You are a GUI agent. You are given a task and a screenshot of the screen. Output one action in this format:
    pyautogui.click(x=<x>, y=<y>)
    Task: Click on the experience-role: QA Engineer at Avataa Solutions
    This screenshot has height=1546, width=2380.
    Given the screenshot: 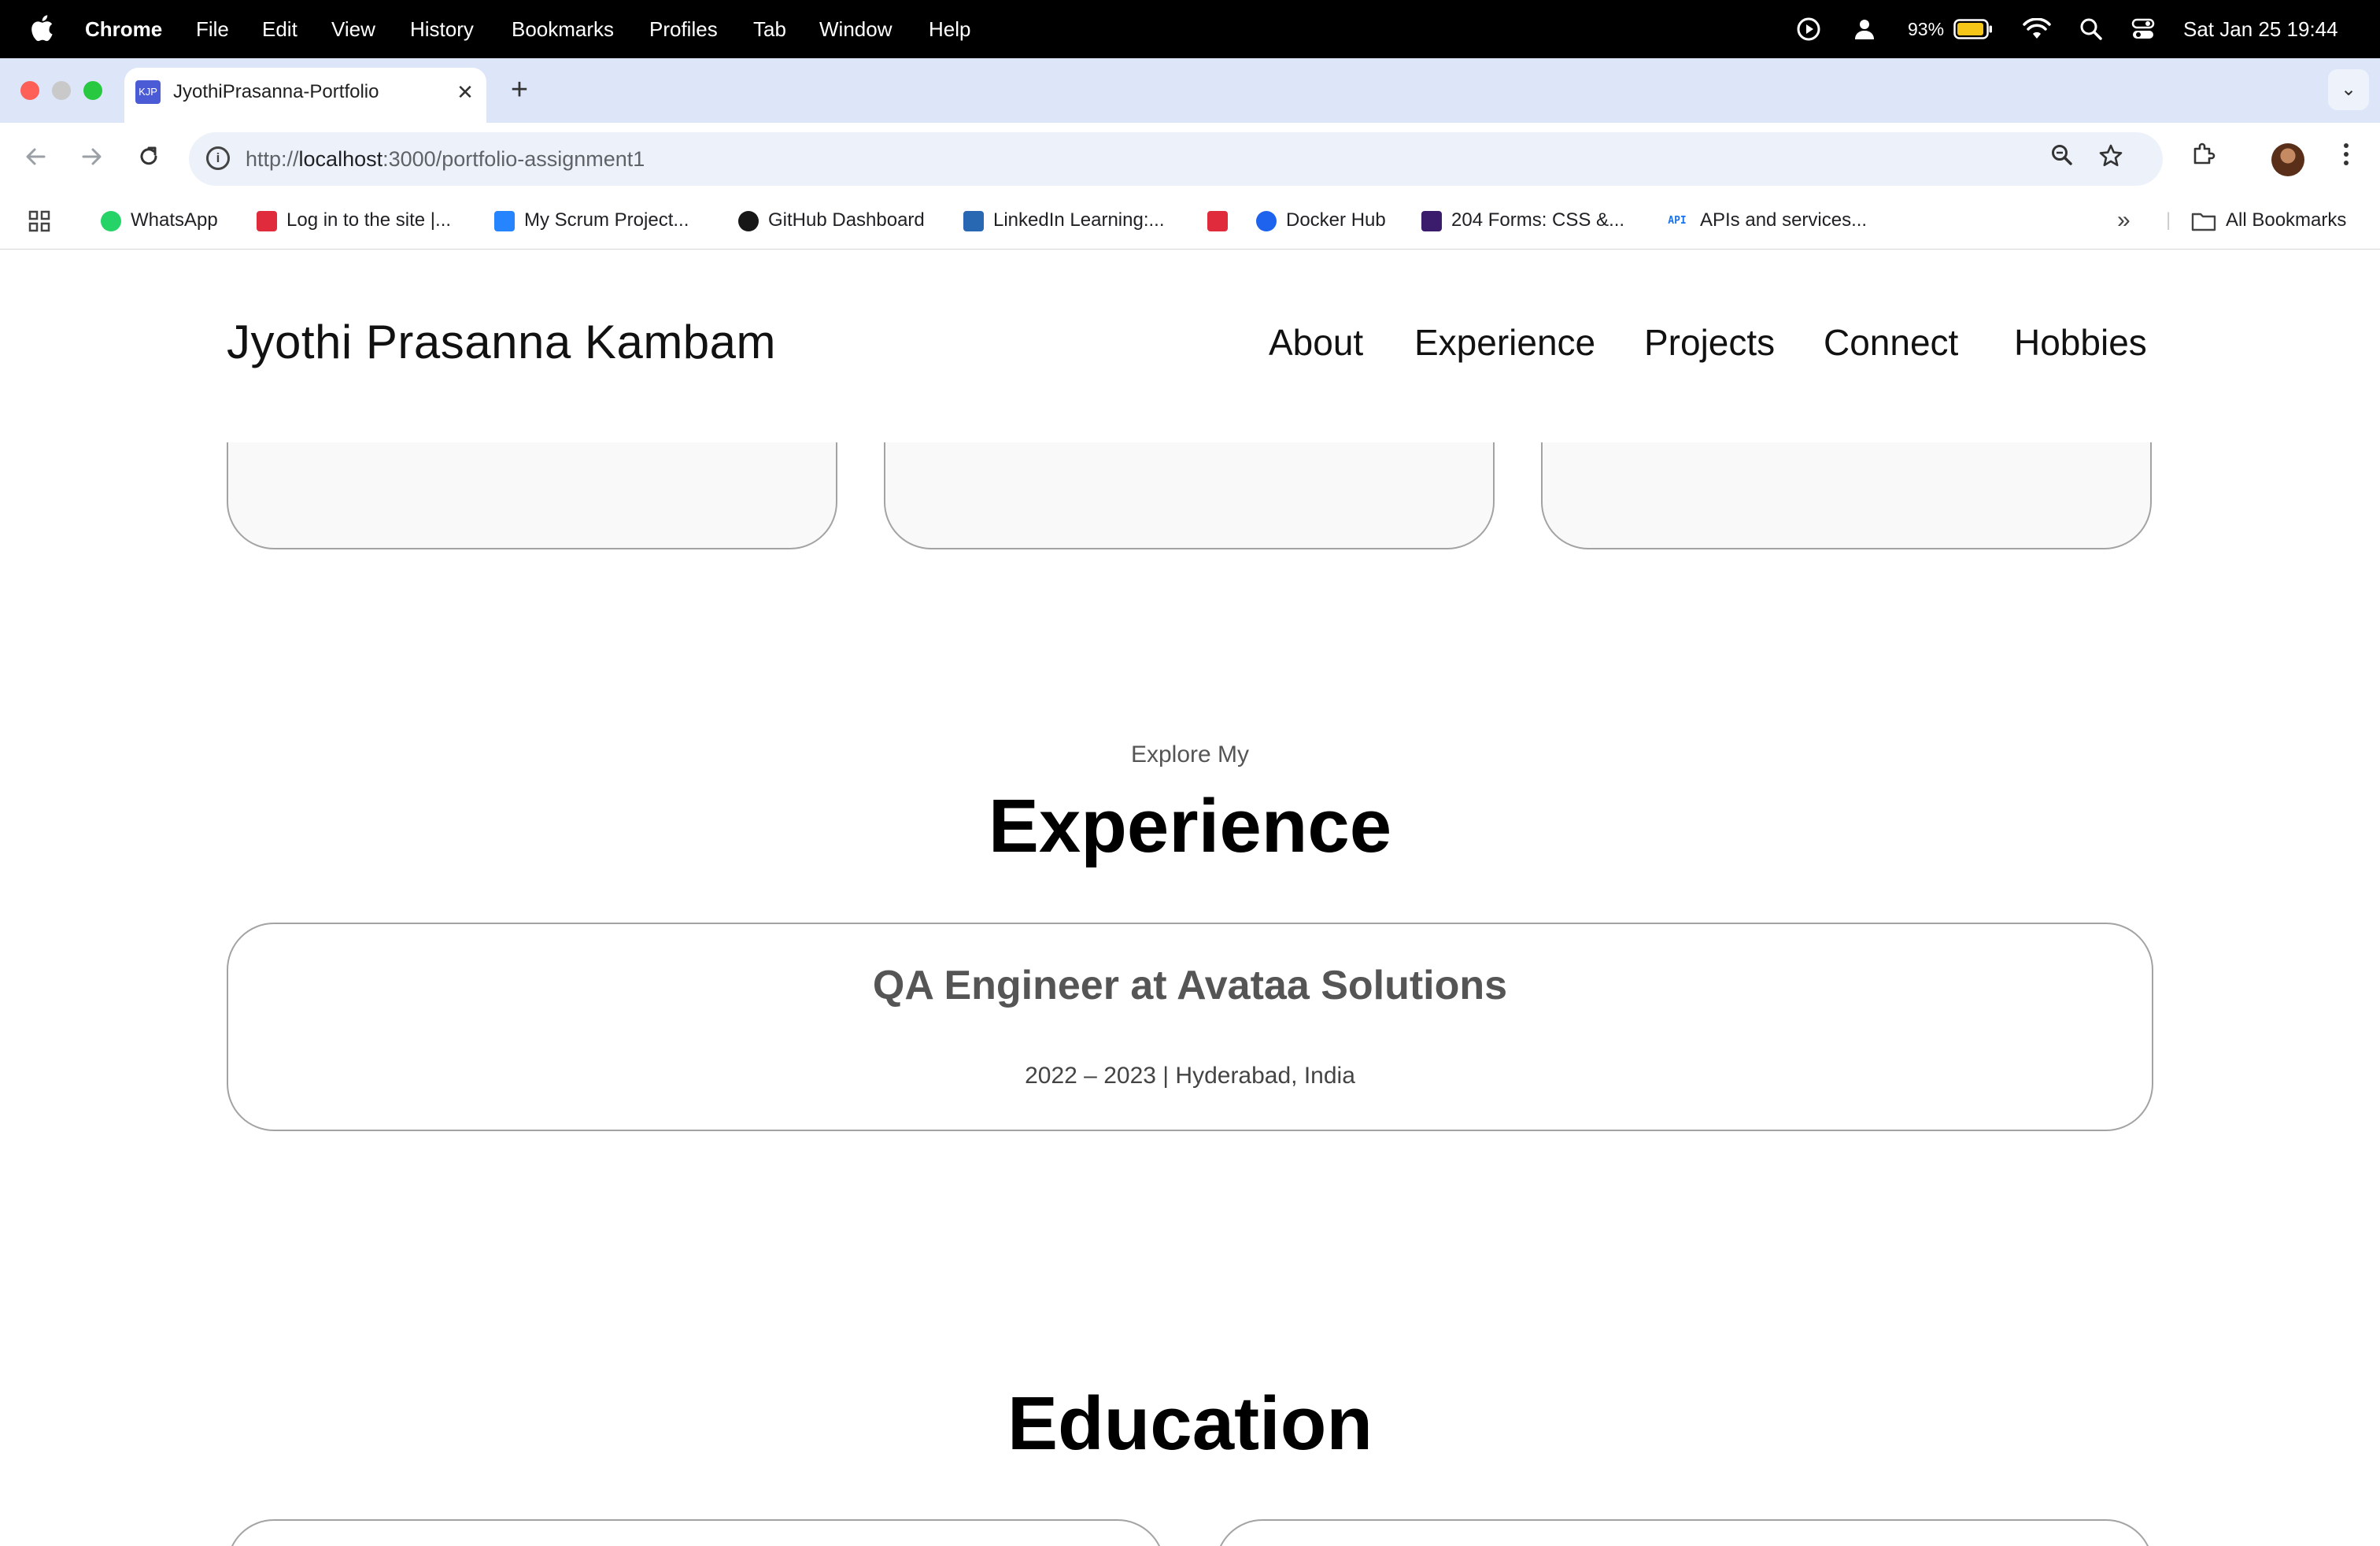 What is the action you would take?
    pyautogui.click(x=1190, y=986)
    